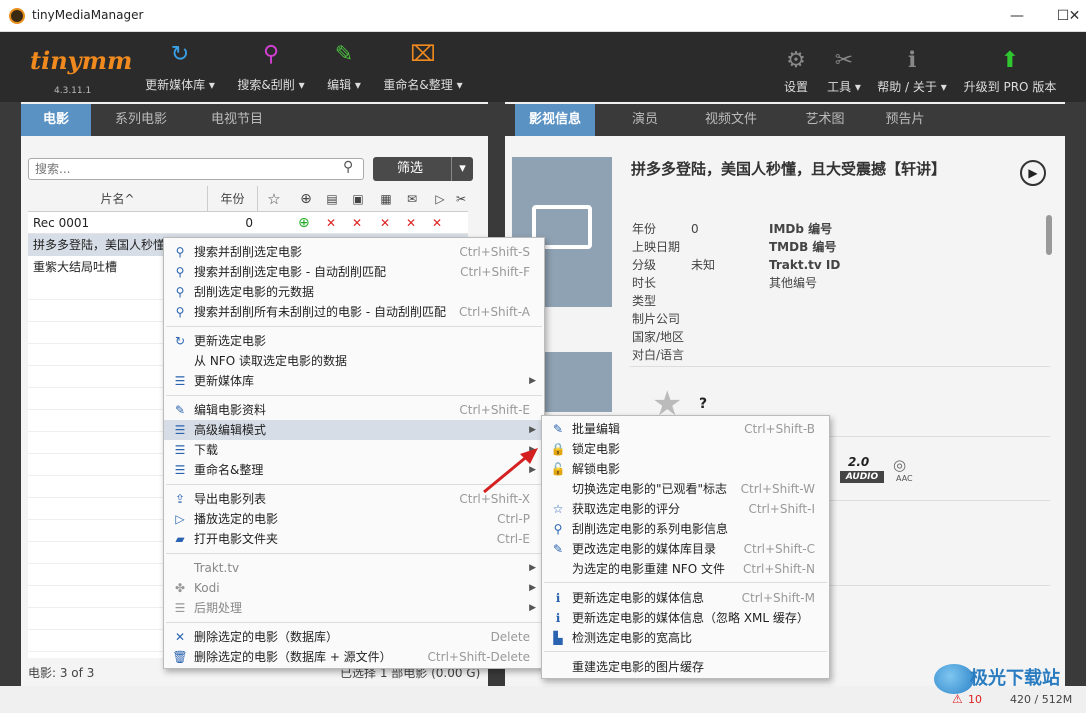 The height and width of the screenshot is (713, 1086). What do you see at coordinates (685, 489) in the screenshot?
I see `submenu-item: 切换选定电影的"已观看"标志 Ctrl+Shift-W` at bounding box center [685, 489].